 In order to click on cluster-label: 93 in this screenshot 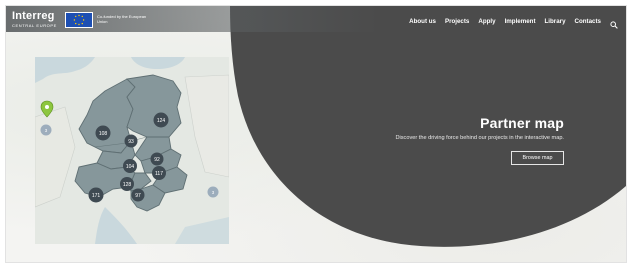, I will do `click(131, 142)`.